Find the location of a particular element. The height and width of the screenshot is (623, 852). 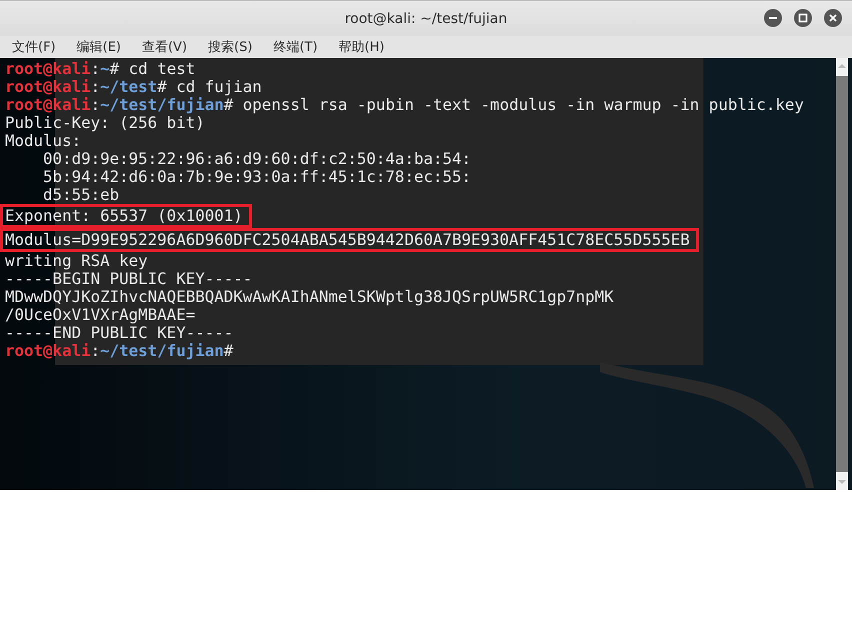

terminal-line: Public-Key: (256 bit) is located at coordinates (105, 122).